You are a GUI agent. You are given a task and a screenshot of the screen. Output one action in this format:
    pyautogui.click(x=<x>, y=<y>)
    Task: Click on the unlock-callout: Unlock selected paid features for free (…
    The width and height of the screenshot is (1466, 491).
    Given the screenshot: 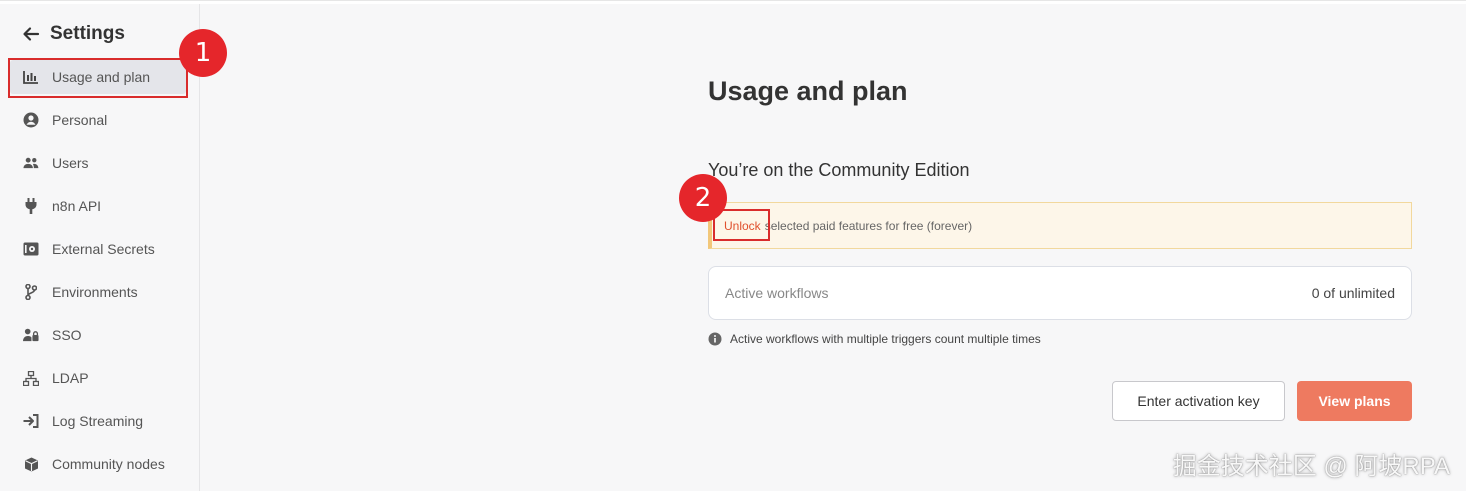 What is the action you would take?
    pyautogui.click(x=1060, y=225)
    